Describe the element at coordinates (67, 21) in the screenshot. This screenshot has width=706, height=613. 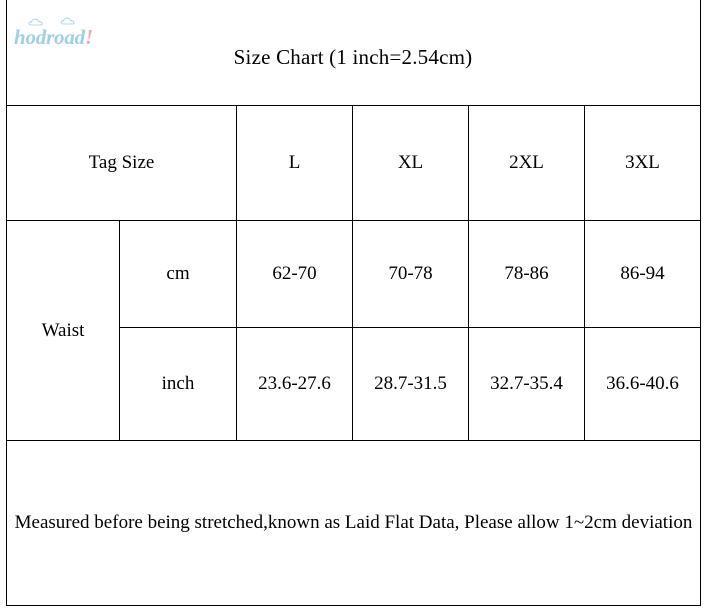
I see `cloud-icon` at that location.